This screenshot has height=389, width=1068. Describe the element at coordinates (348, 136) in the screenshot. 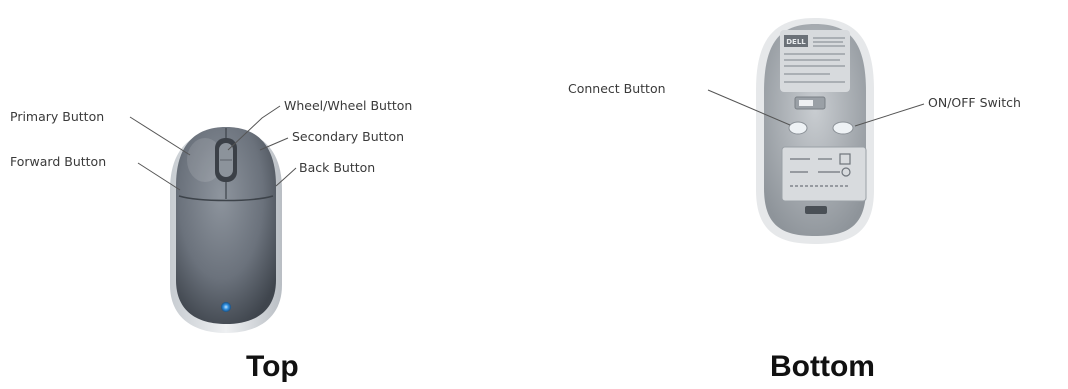

I see `label-secondary-button: Secondary Button` at that location.